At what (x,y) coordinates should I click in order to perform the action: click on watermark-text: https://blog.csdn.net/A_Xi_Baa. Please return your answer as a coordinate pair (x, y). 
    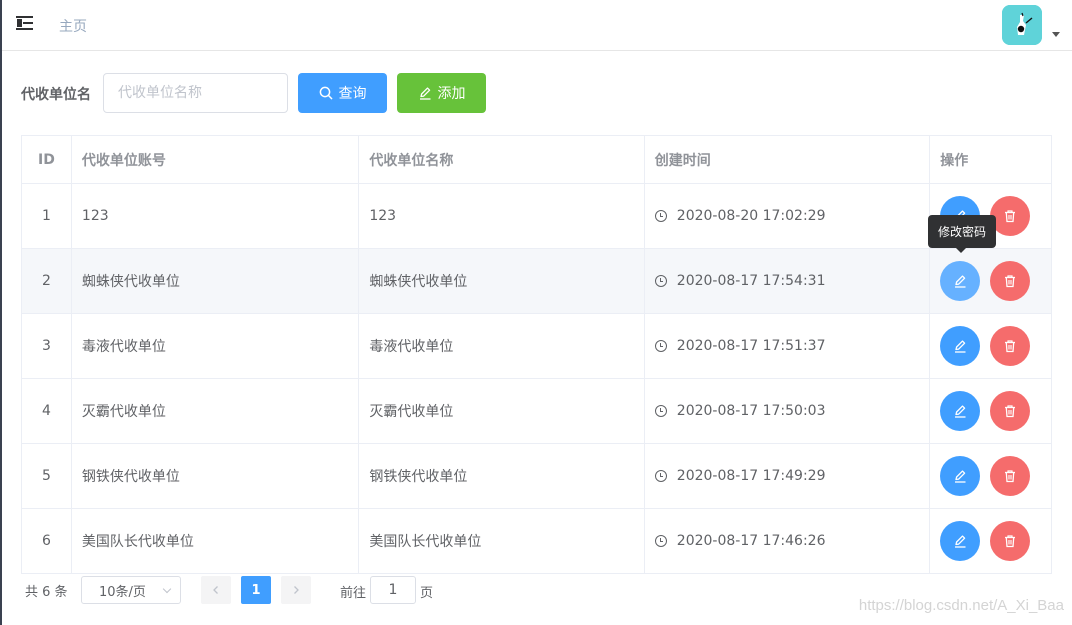
    Looking at the image, I should click on (961, 605).